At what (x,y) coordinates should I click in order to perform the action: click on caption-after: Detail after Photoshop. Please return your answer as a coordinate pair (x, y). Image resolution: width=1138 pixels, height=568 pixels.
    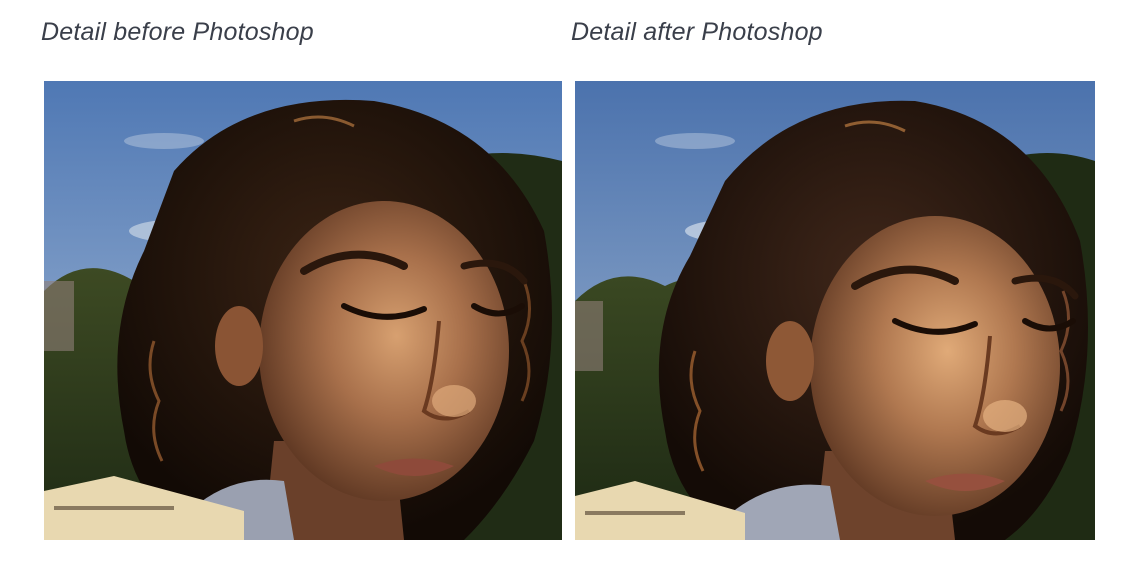
    Looking at the image, I should click on (697, 32).